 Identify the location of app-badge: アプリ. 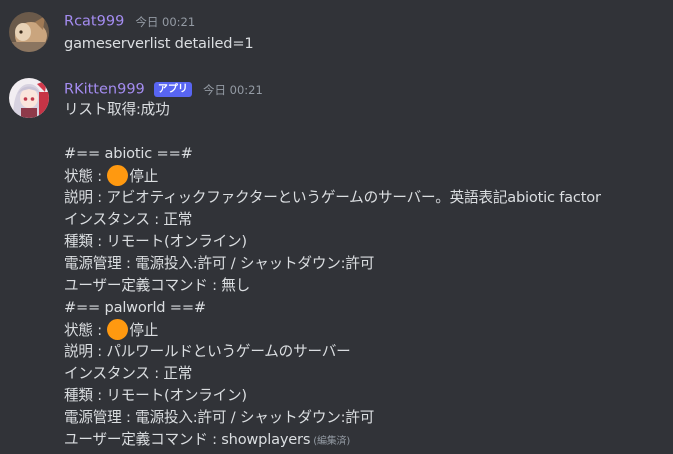
(172, 89).